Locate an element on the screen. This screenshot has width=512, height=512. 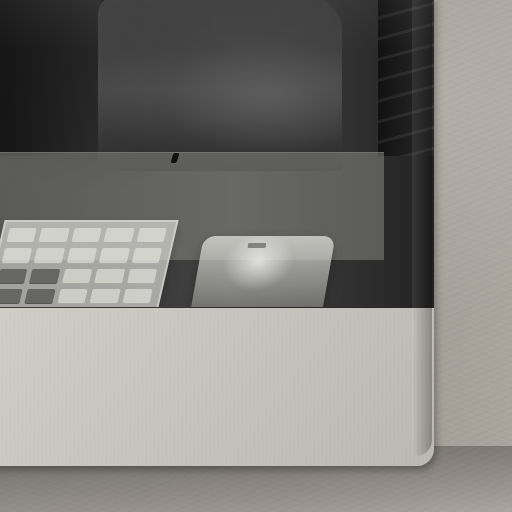
monitor-edge is located at coordinates (422, 228).